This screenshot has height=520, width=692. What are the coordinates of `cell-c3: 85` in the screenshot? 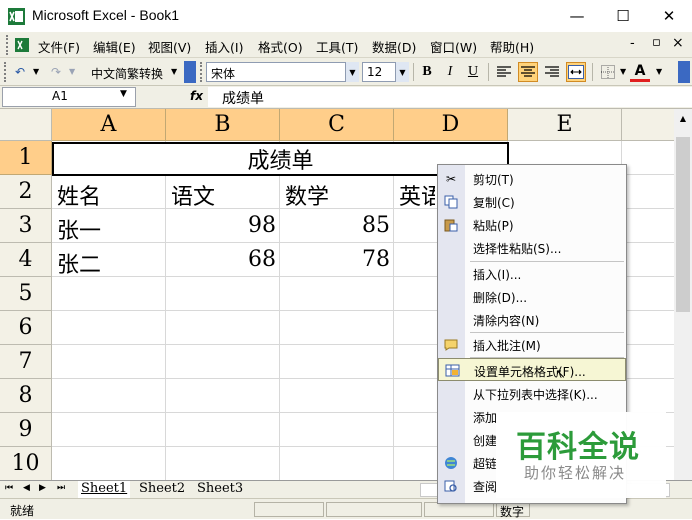 It's located at (335, 225).